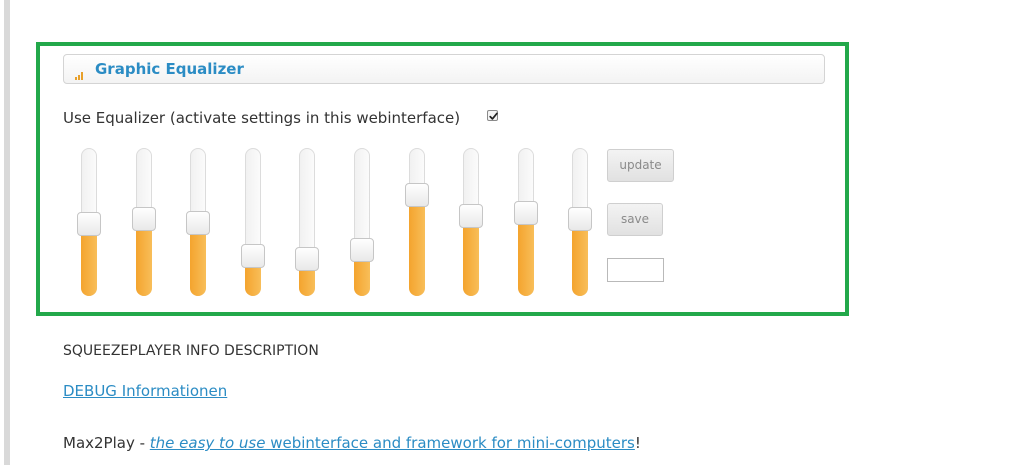  Describe the element at coordinates (79, 72) in the screenshot. I see `bar-chart-icon` at that location.